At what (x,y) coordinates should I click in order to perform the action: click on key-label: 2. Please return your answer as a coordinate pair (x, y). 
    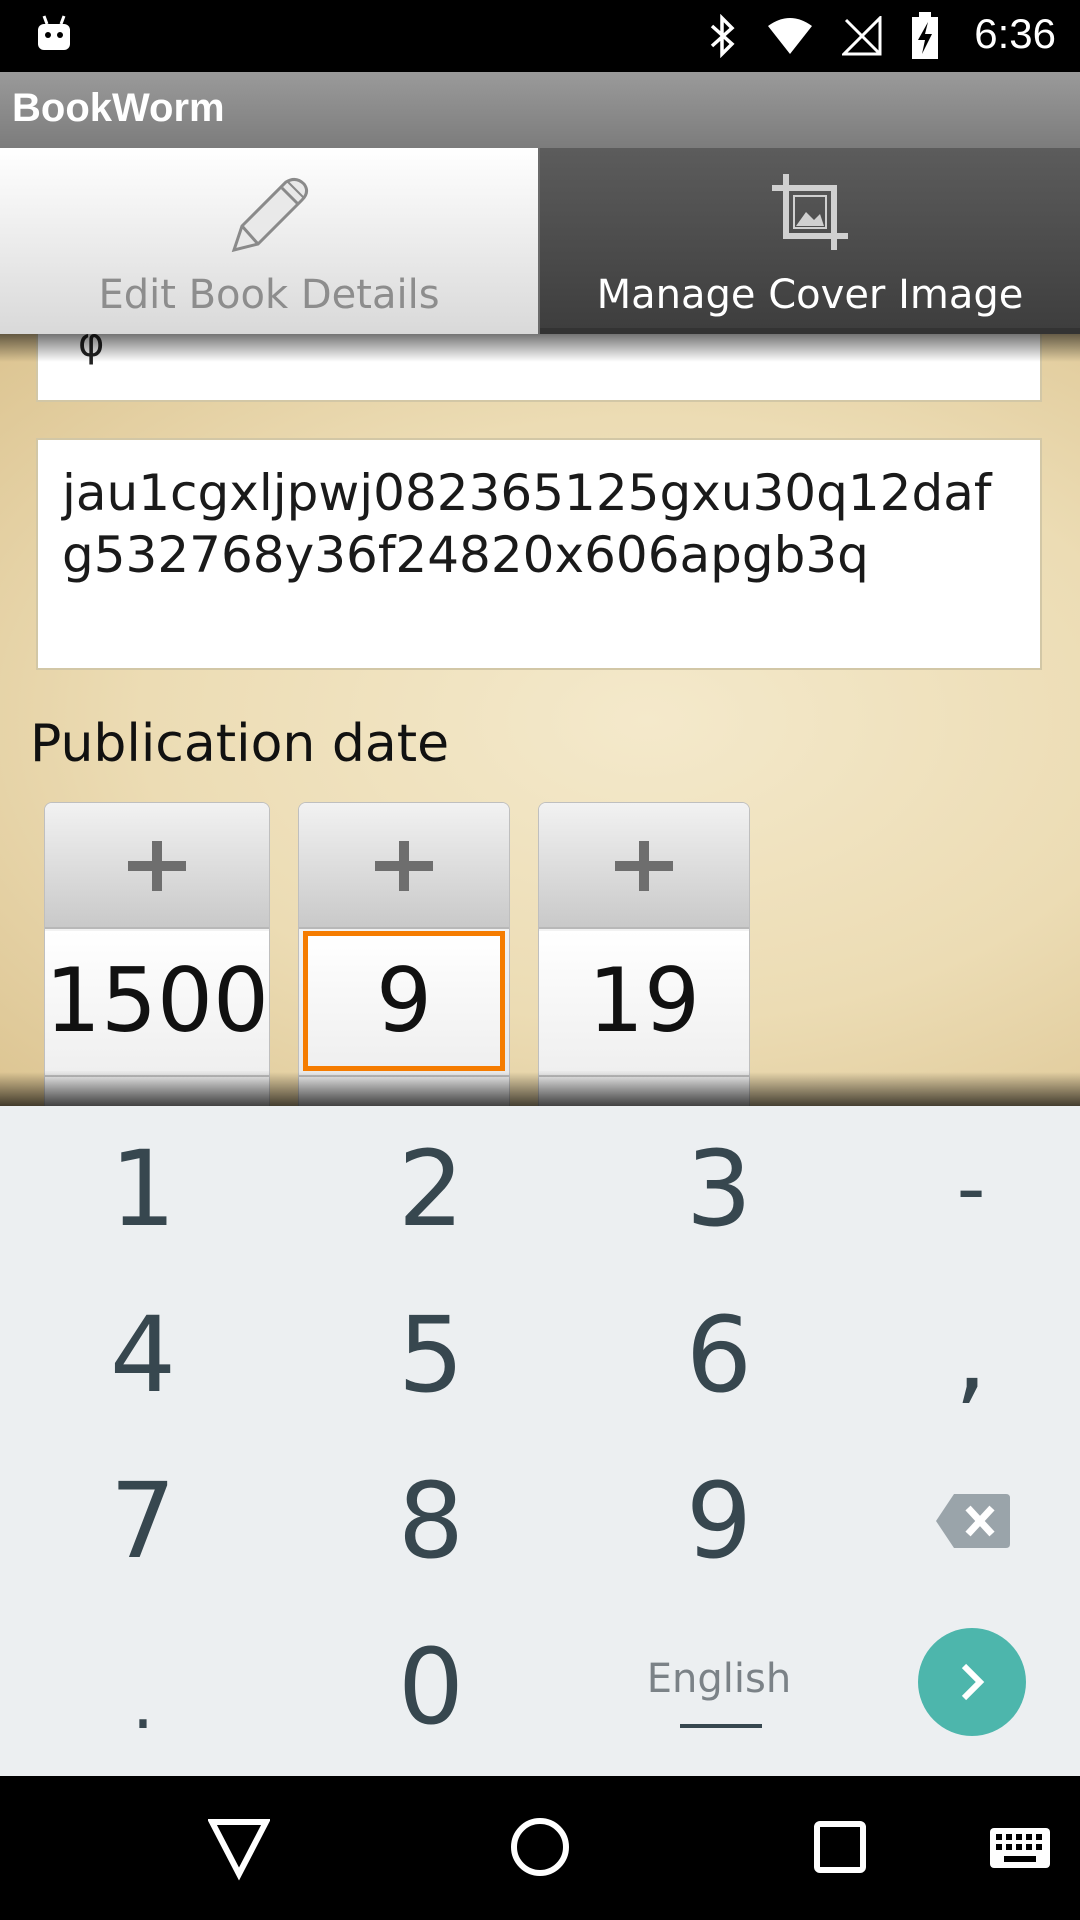
    Looking at the image, I should click on (431, 1189).